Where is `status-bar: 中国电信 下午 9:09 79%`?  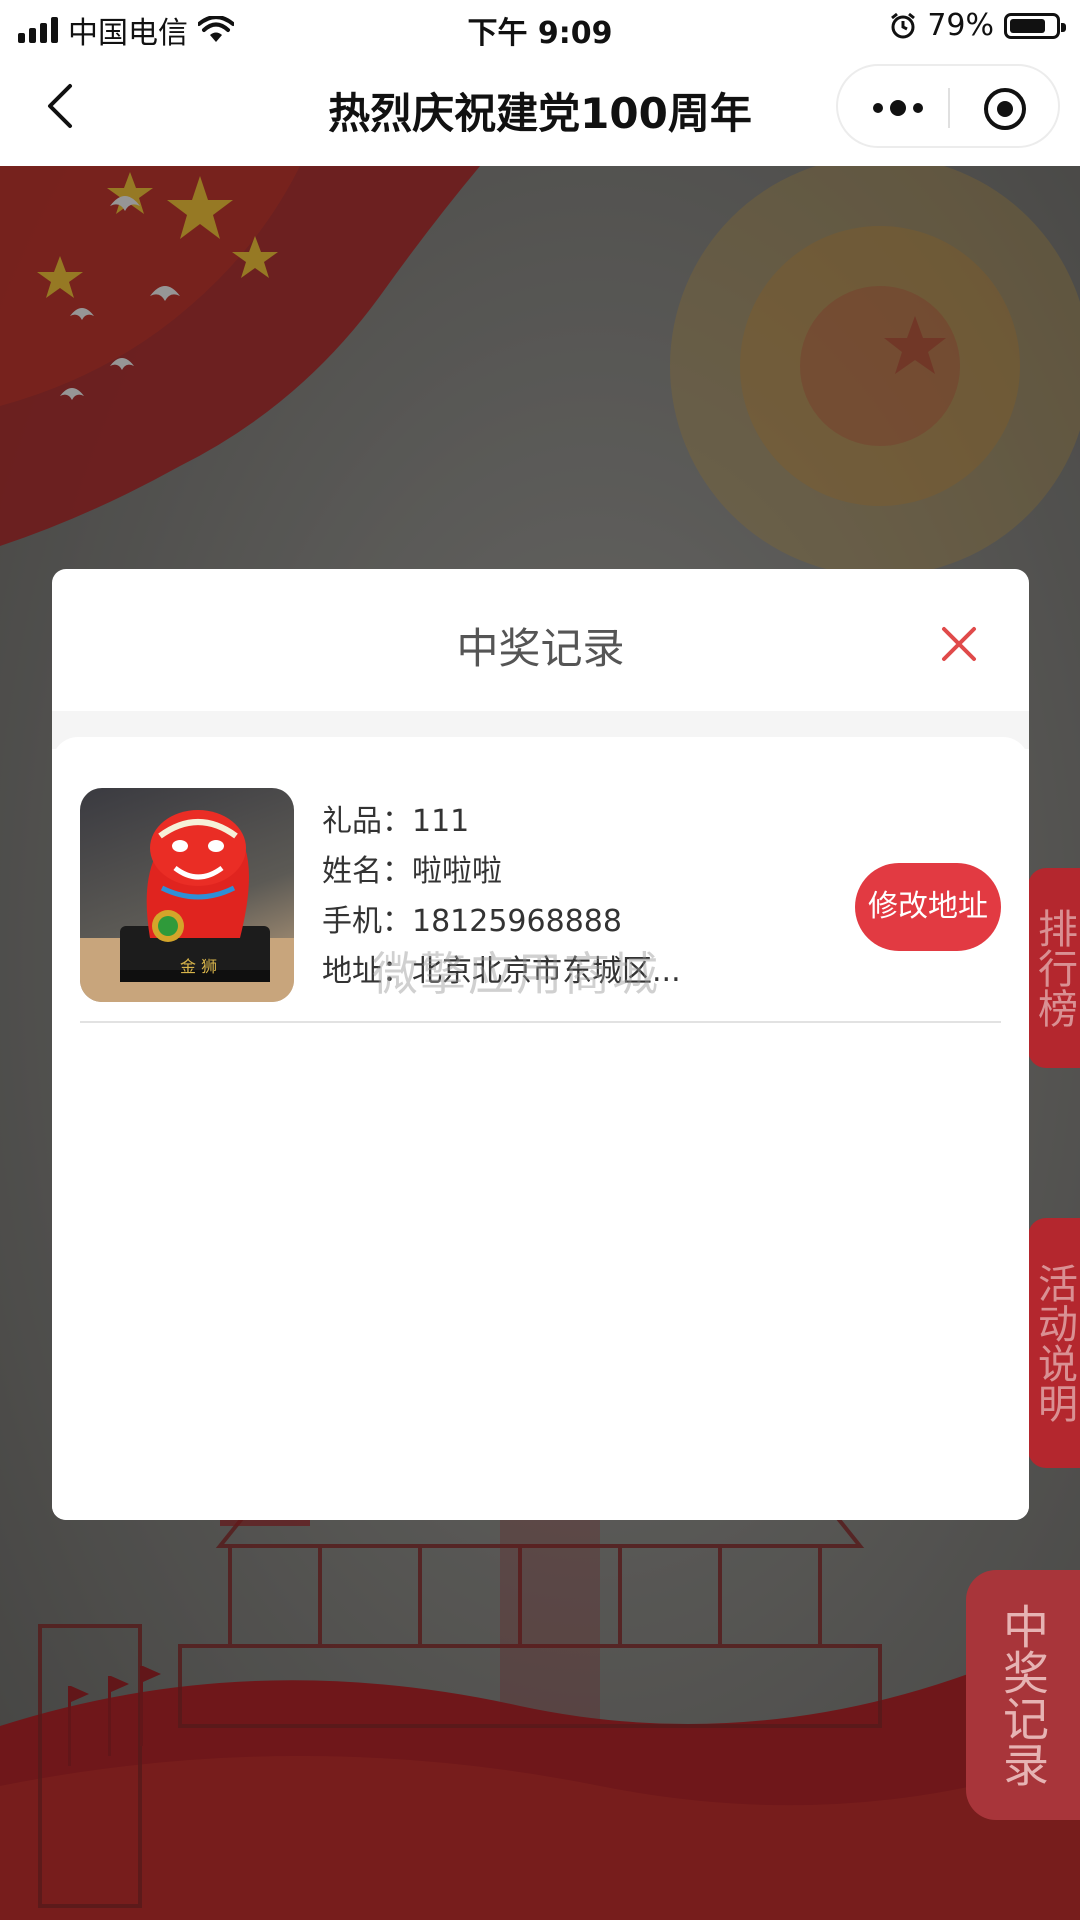 status-bar: 中国电信 下午 9:09 79% is located at coordinates (540, 27).